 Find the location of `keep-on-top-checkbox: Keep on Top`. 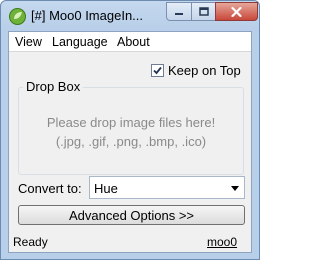

keep-on-top-checkbox: Keep on Top is located at coordinates (196, 70).